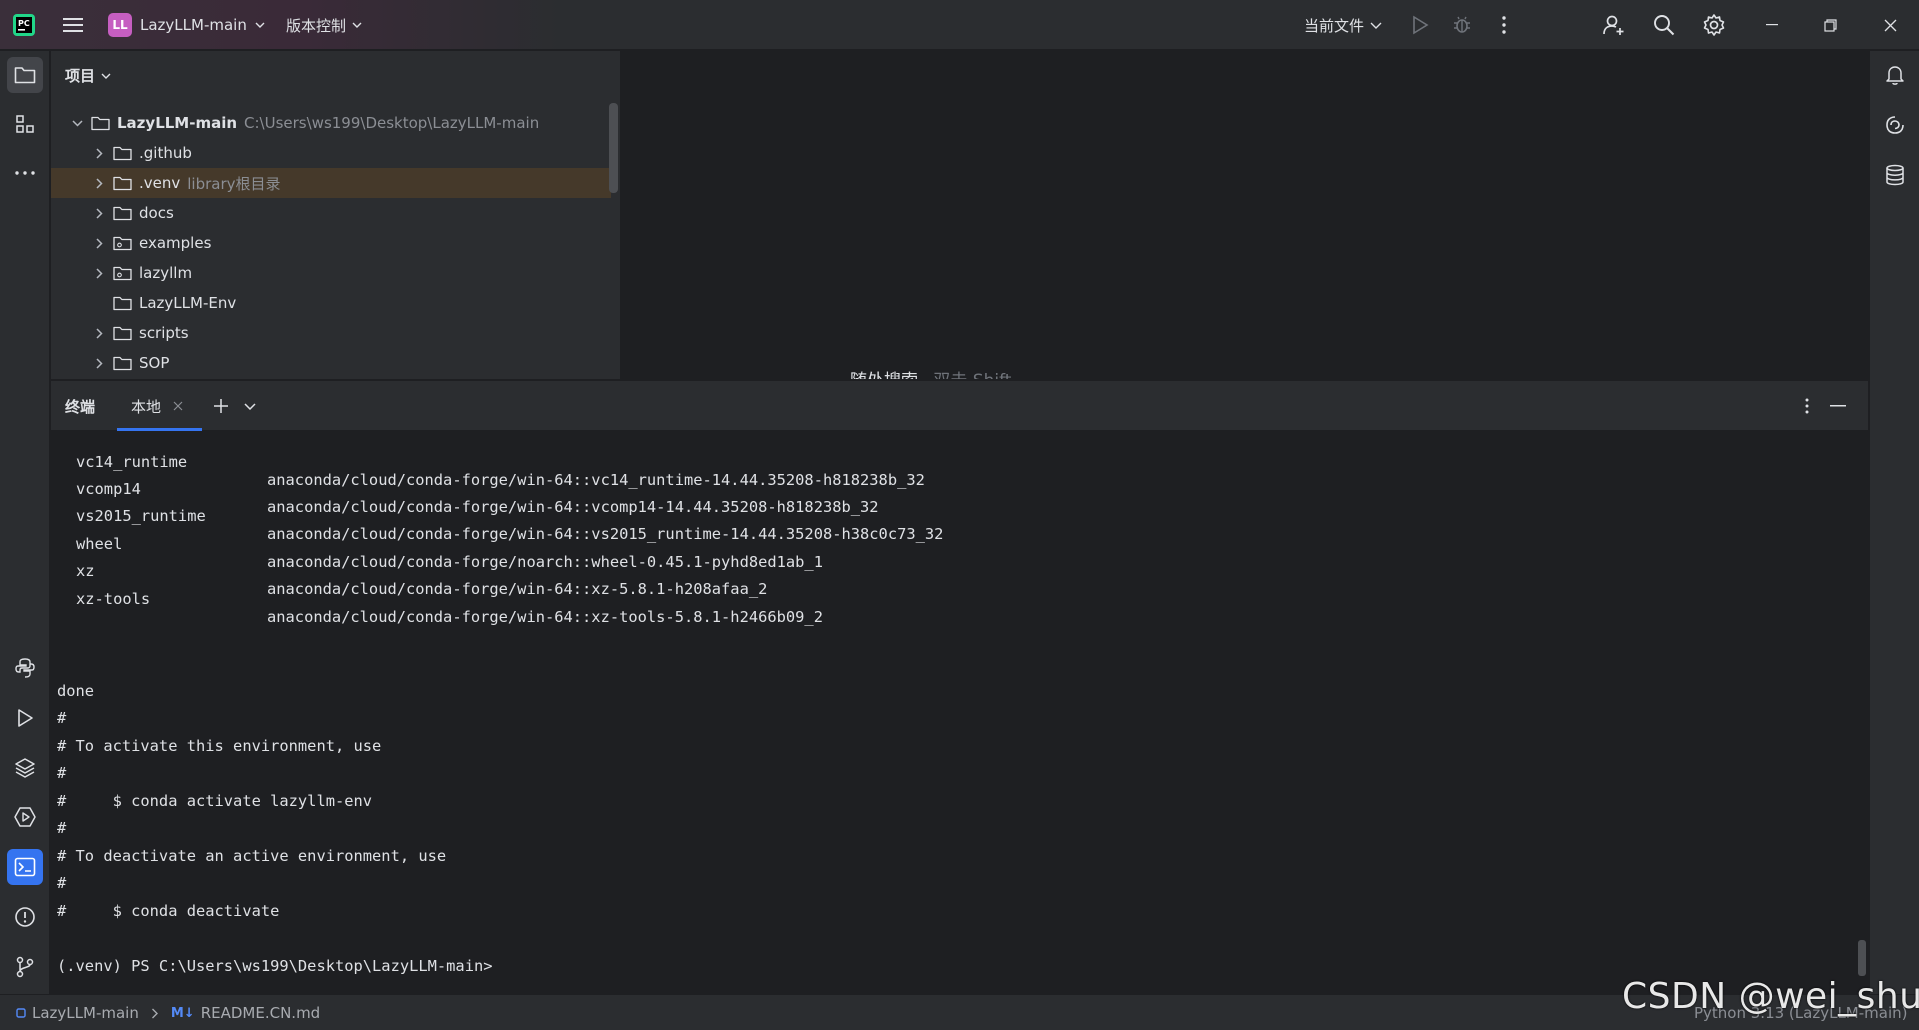 This screenshot has height=1030, width=1919. I want to click on run-button, so click(1420, 25).